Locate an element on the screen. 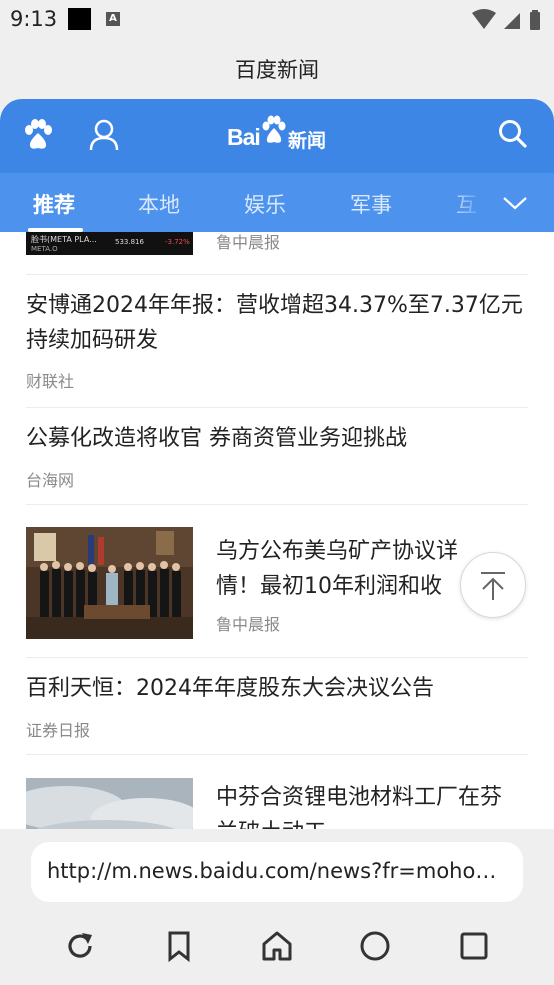 The width and height of the screenshot is (554, 985). news-item: 中芬合资锂电池材料工厂在芬兰破土动工 is located at coordinates (277, 791).